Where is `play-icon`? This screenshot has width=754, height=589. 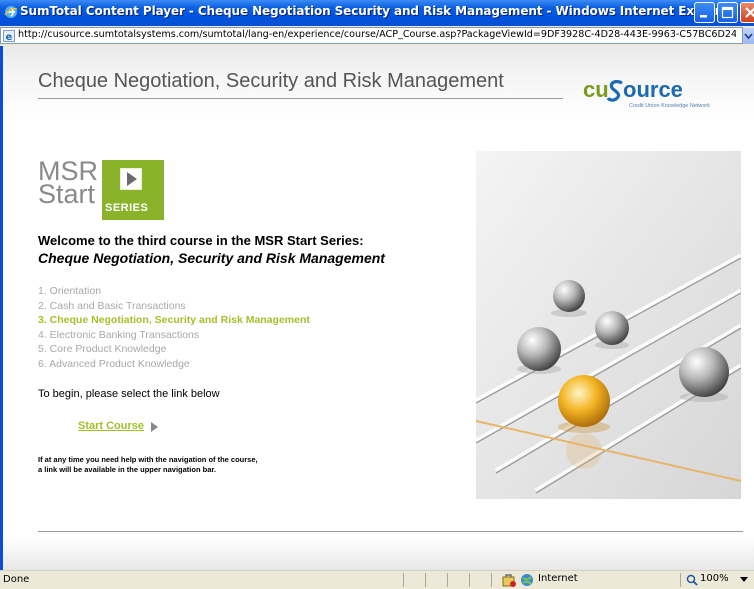 play-icon is located at coordinates (131, 179).